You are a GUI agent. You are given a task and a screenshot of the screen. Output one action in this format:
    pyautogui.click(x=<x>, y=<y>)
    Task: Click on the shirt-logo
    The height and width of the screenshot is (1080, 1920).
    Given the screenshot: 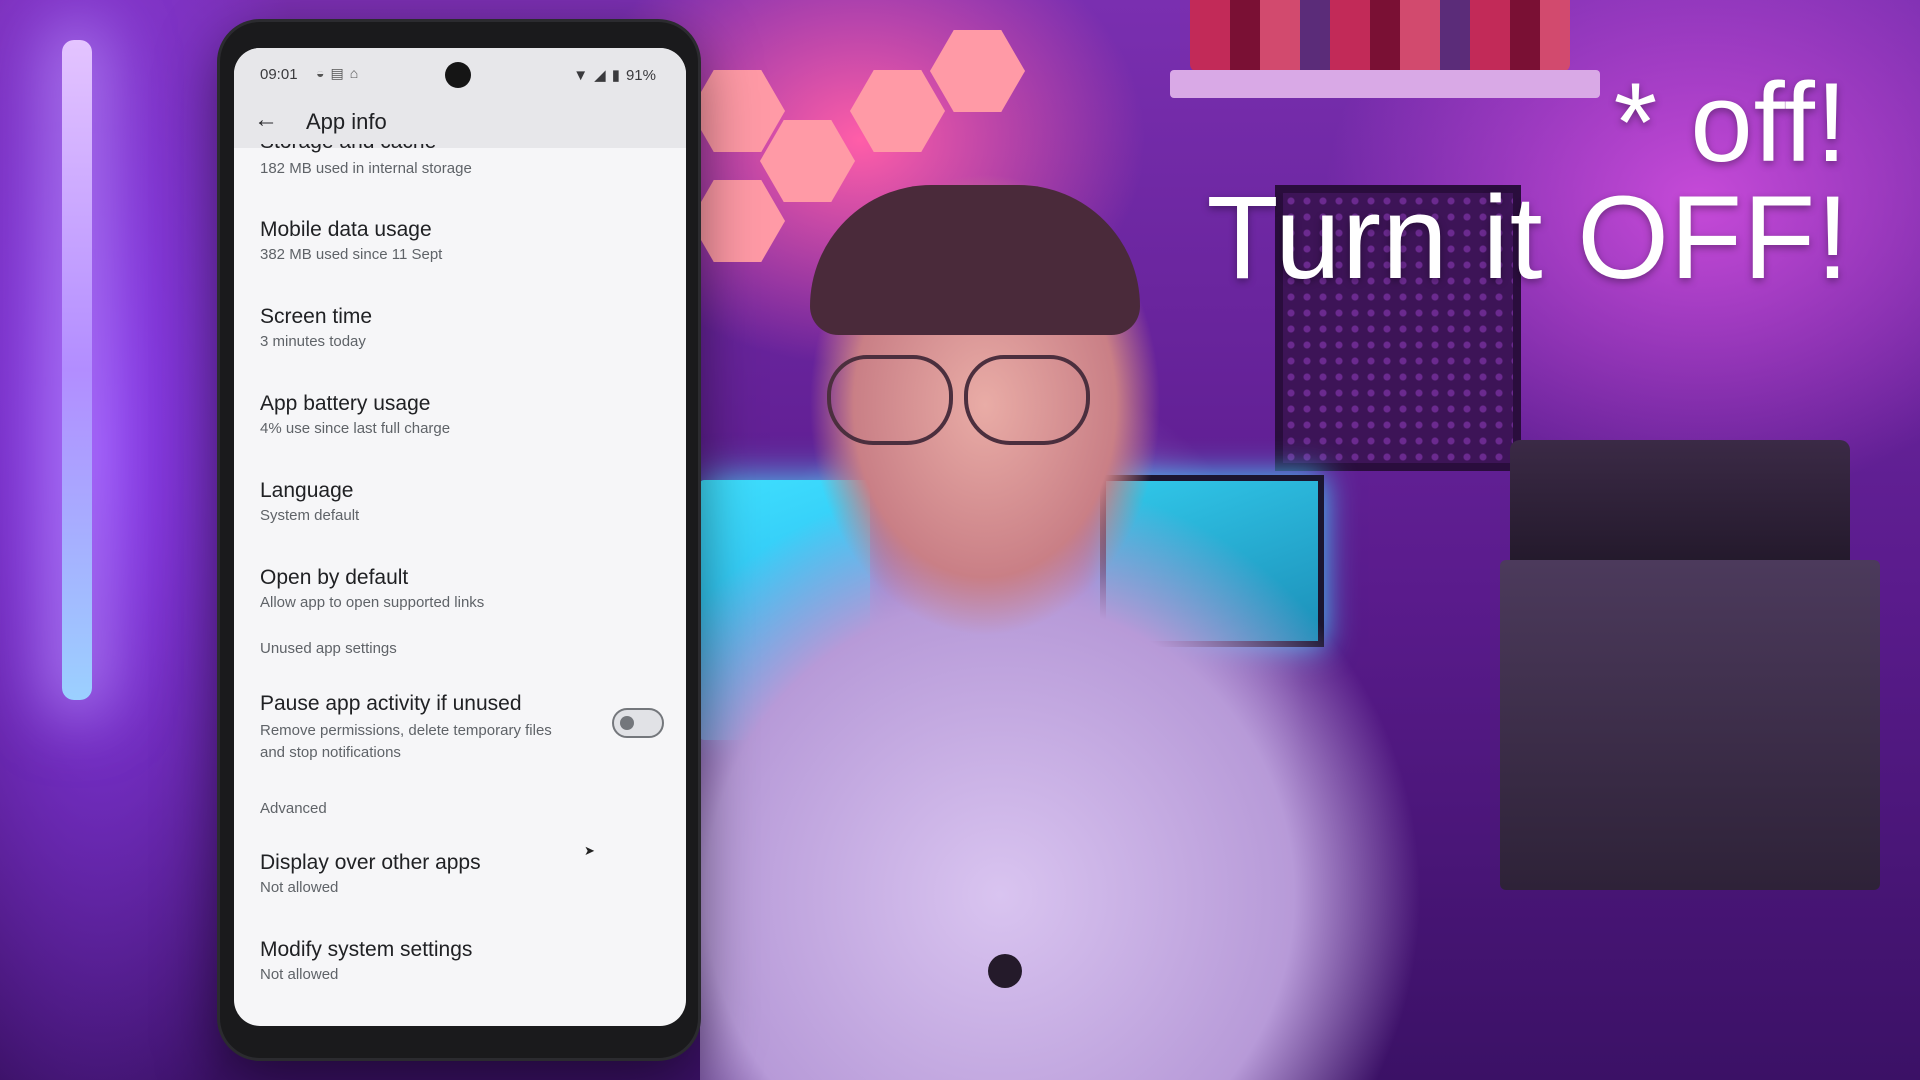 What is the action you would take?
    pyautogui.click(x=1005, y=971)
    